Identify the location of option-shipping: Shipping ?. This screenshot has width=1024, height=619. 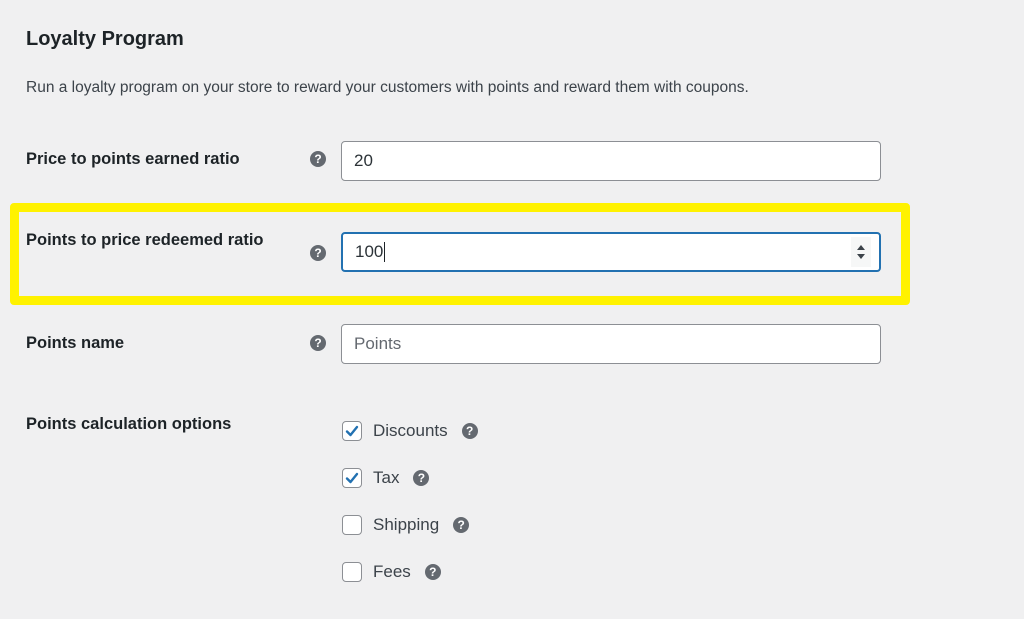
(406, 525).